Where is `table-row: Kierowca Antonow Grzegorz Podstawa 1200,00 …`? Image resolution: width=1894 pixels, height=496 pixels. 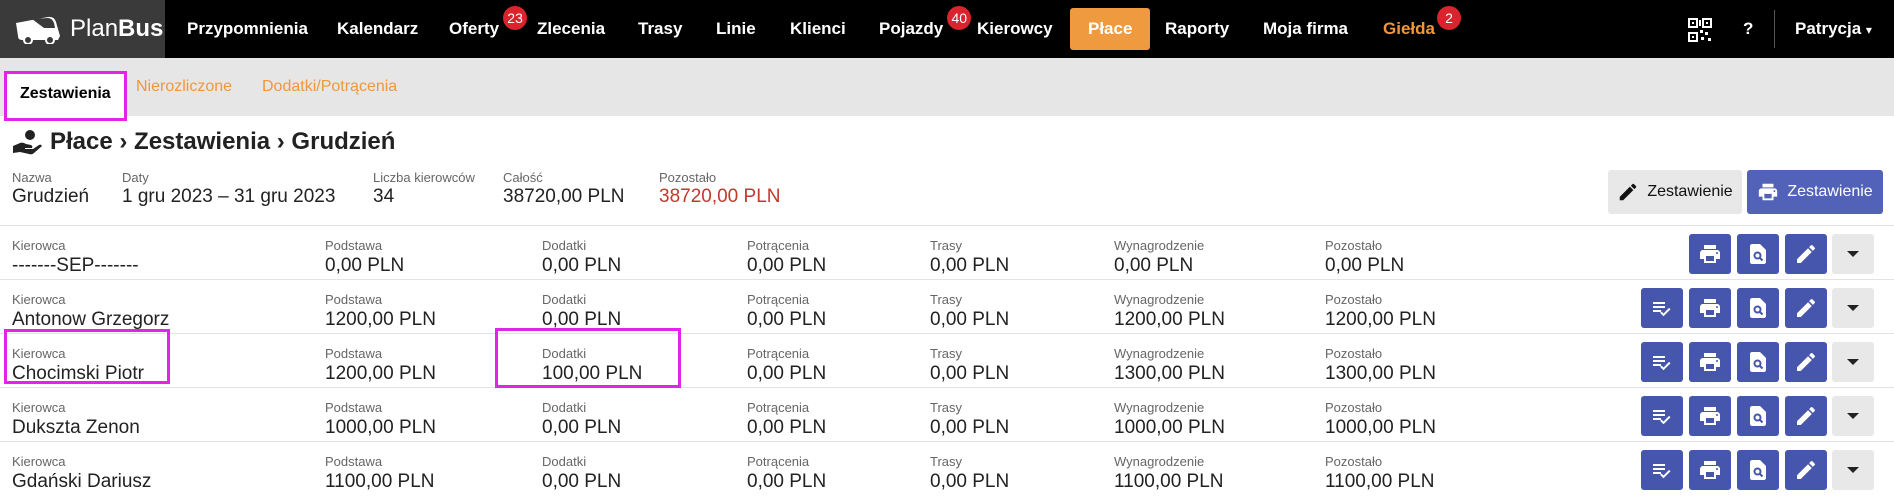
table-row: Kierowca Antonow Grzegorz Podstawa 1200,00 … is located at coordinates (947, 306).